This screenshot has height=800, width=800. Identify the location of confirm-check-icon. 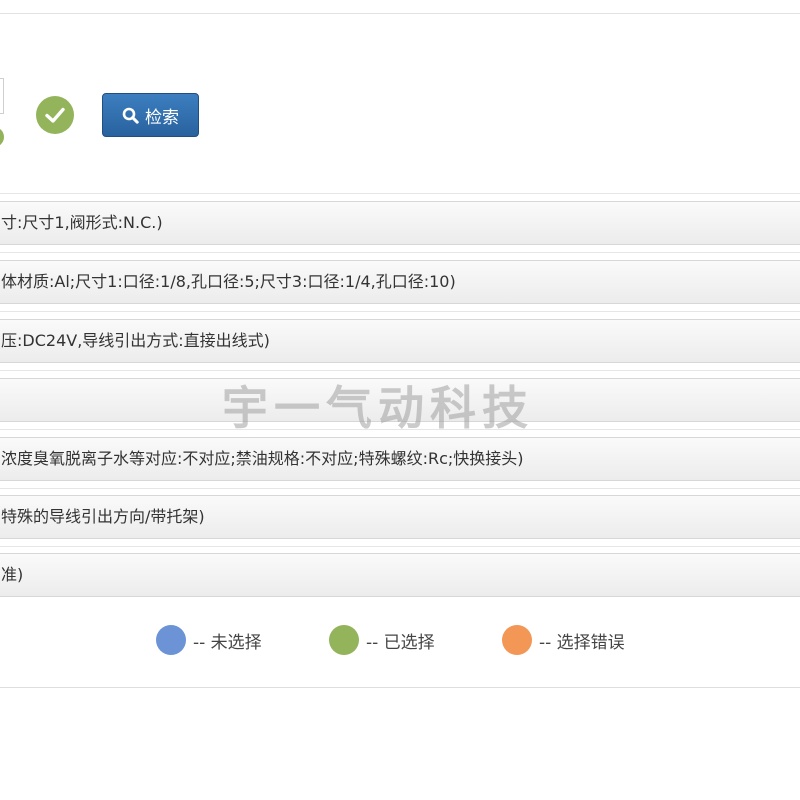
(55, 115).